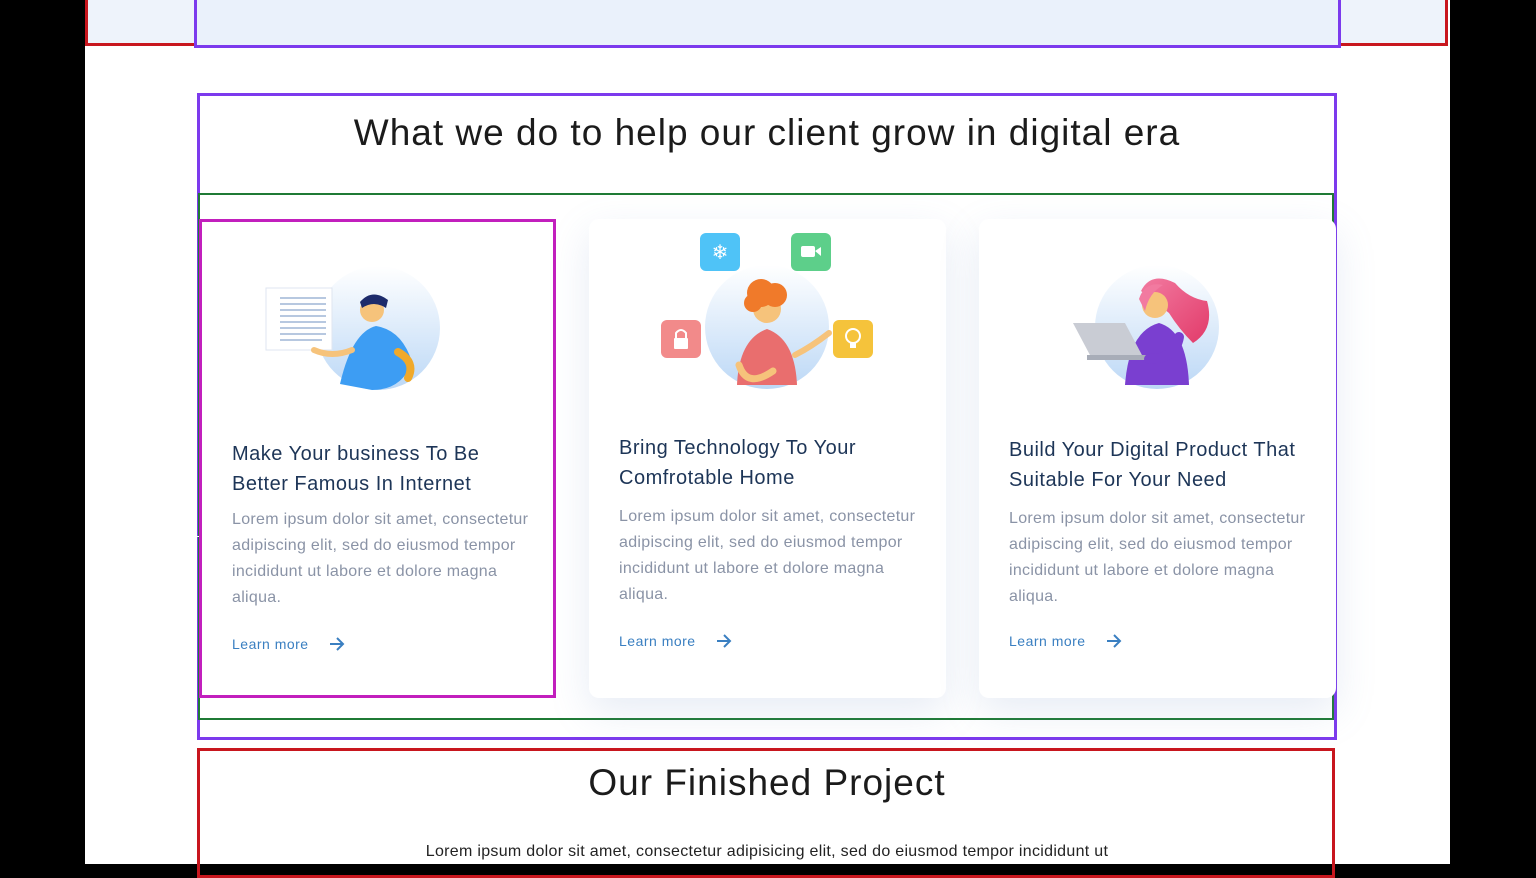 This screenshot has width=1536, height=878. What do you see at coordinates (352, 328) in the screenshot?
I see `man-with-document-illustration` at bounding box center [352, 328].